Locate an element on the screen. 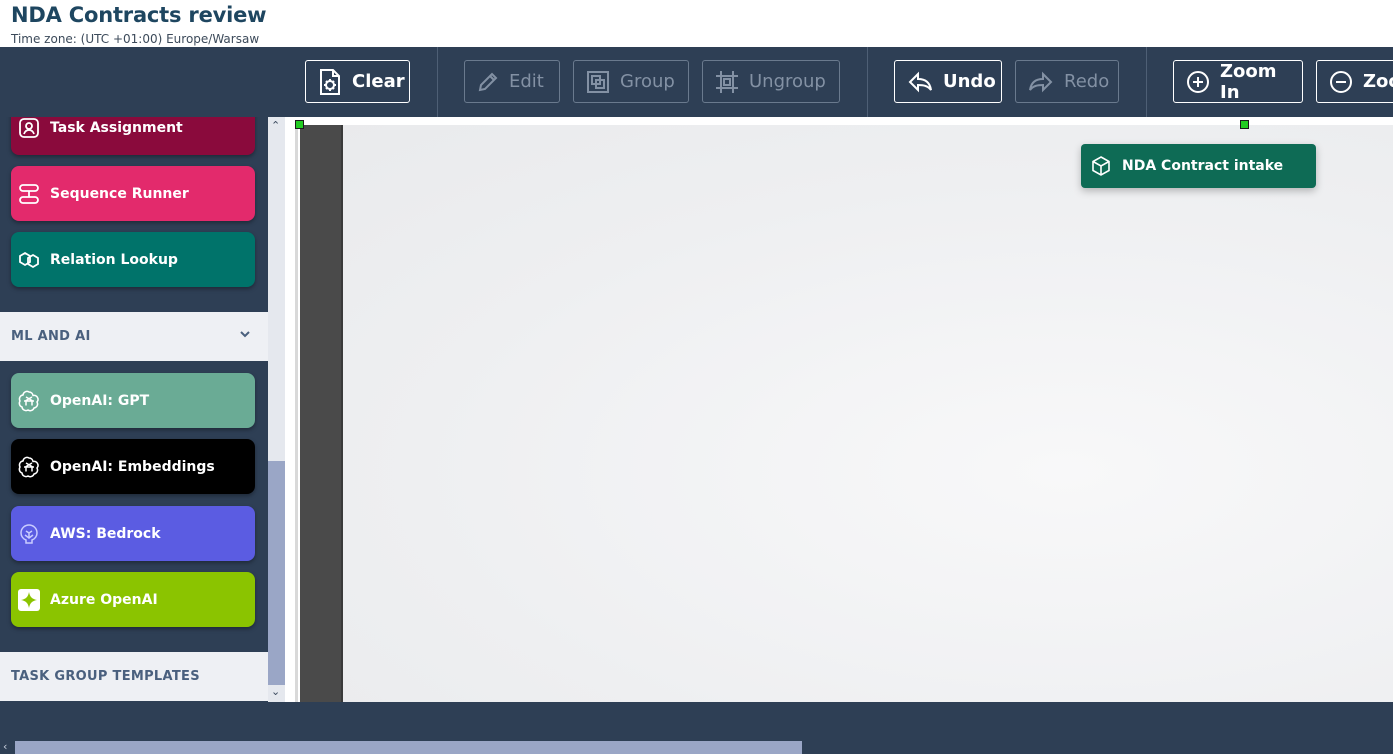 This screenshot has width=1393, height=754. undo-label: Undo is located at coordinates (969, 81).